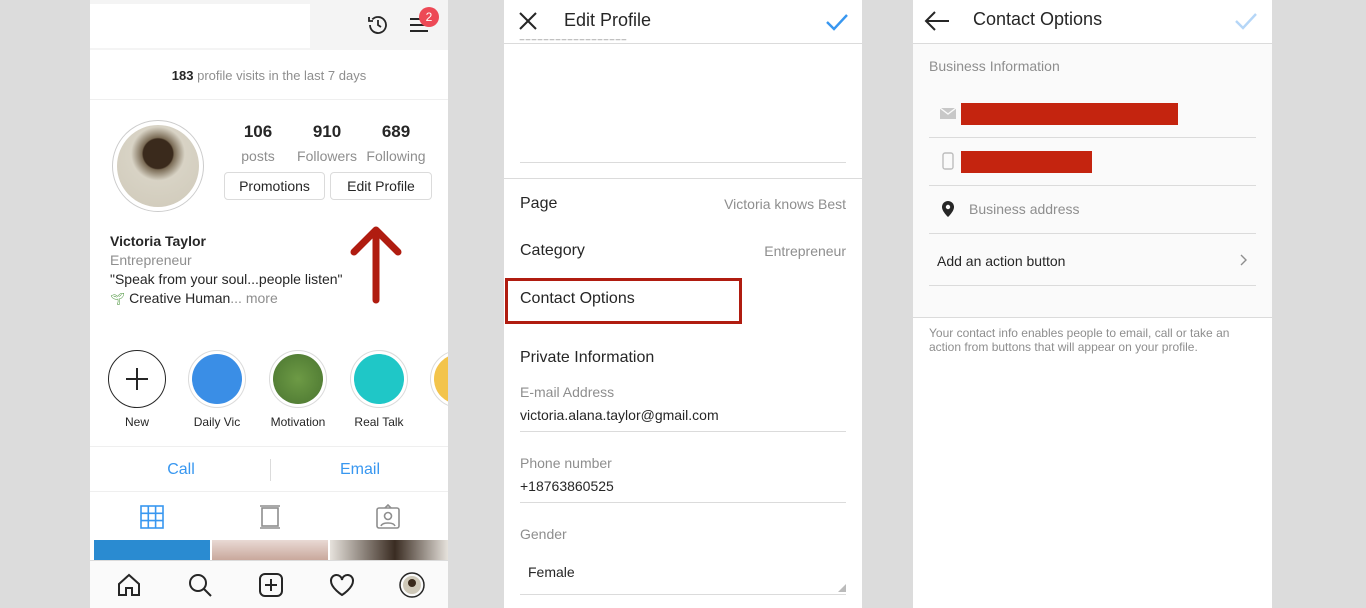  I want to click on close-icon, so click(528, 21).